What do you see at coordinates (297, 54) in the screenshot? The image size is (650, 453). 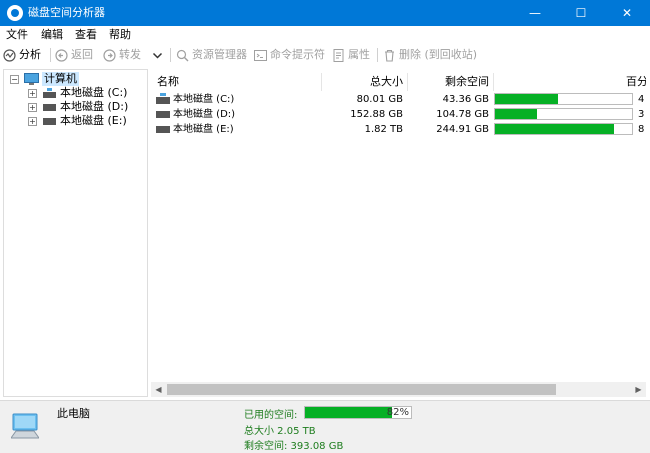 I see `cmd-label: 命令提示符` at bounding box center [297, 54].